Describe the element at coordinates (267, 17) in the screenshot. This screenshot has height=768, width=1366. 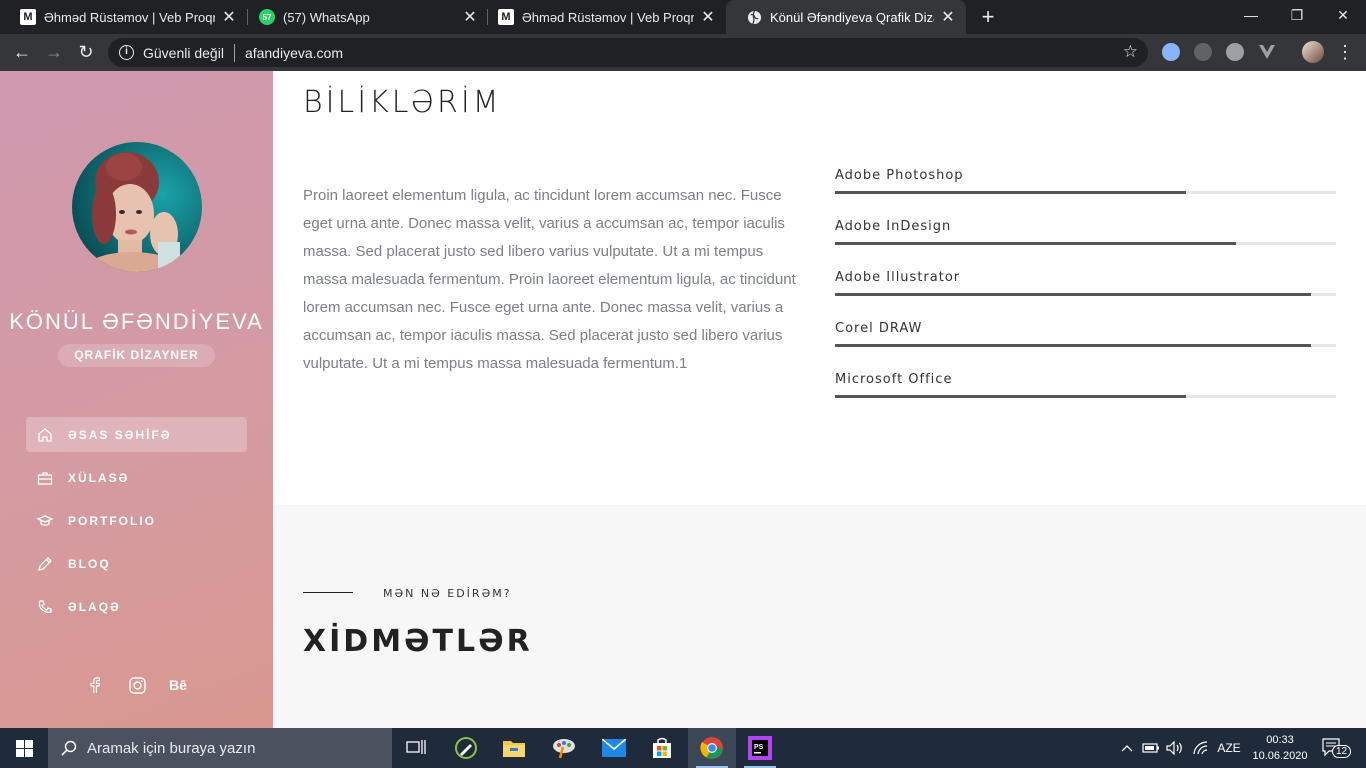
I see `whatsapp-favicon-icon: 57` at that location.